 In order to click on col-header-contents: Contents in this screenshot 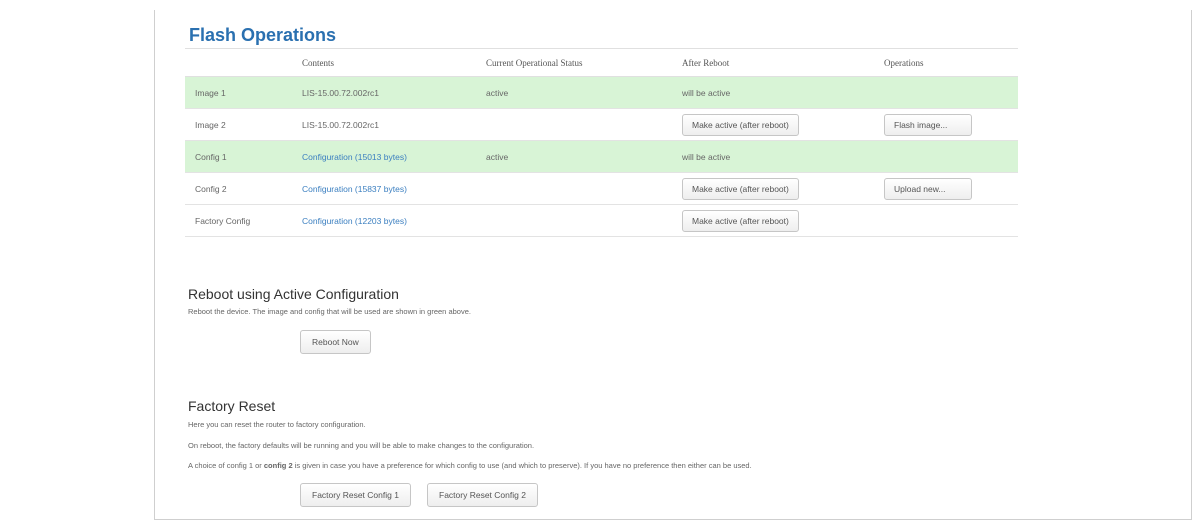, I will do `click(394, 62)`.